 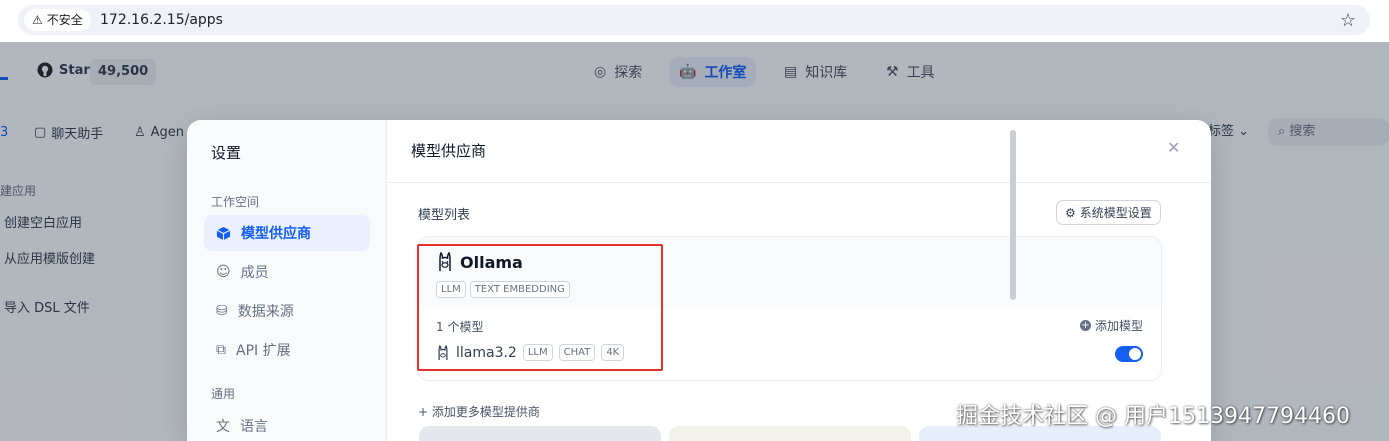 I want to click on sidebar-item-model-provider: 模型供应商, so click(x=287, y=233).